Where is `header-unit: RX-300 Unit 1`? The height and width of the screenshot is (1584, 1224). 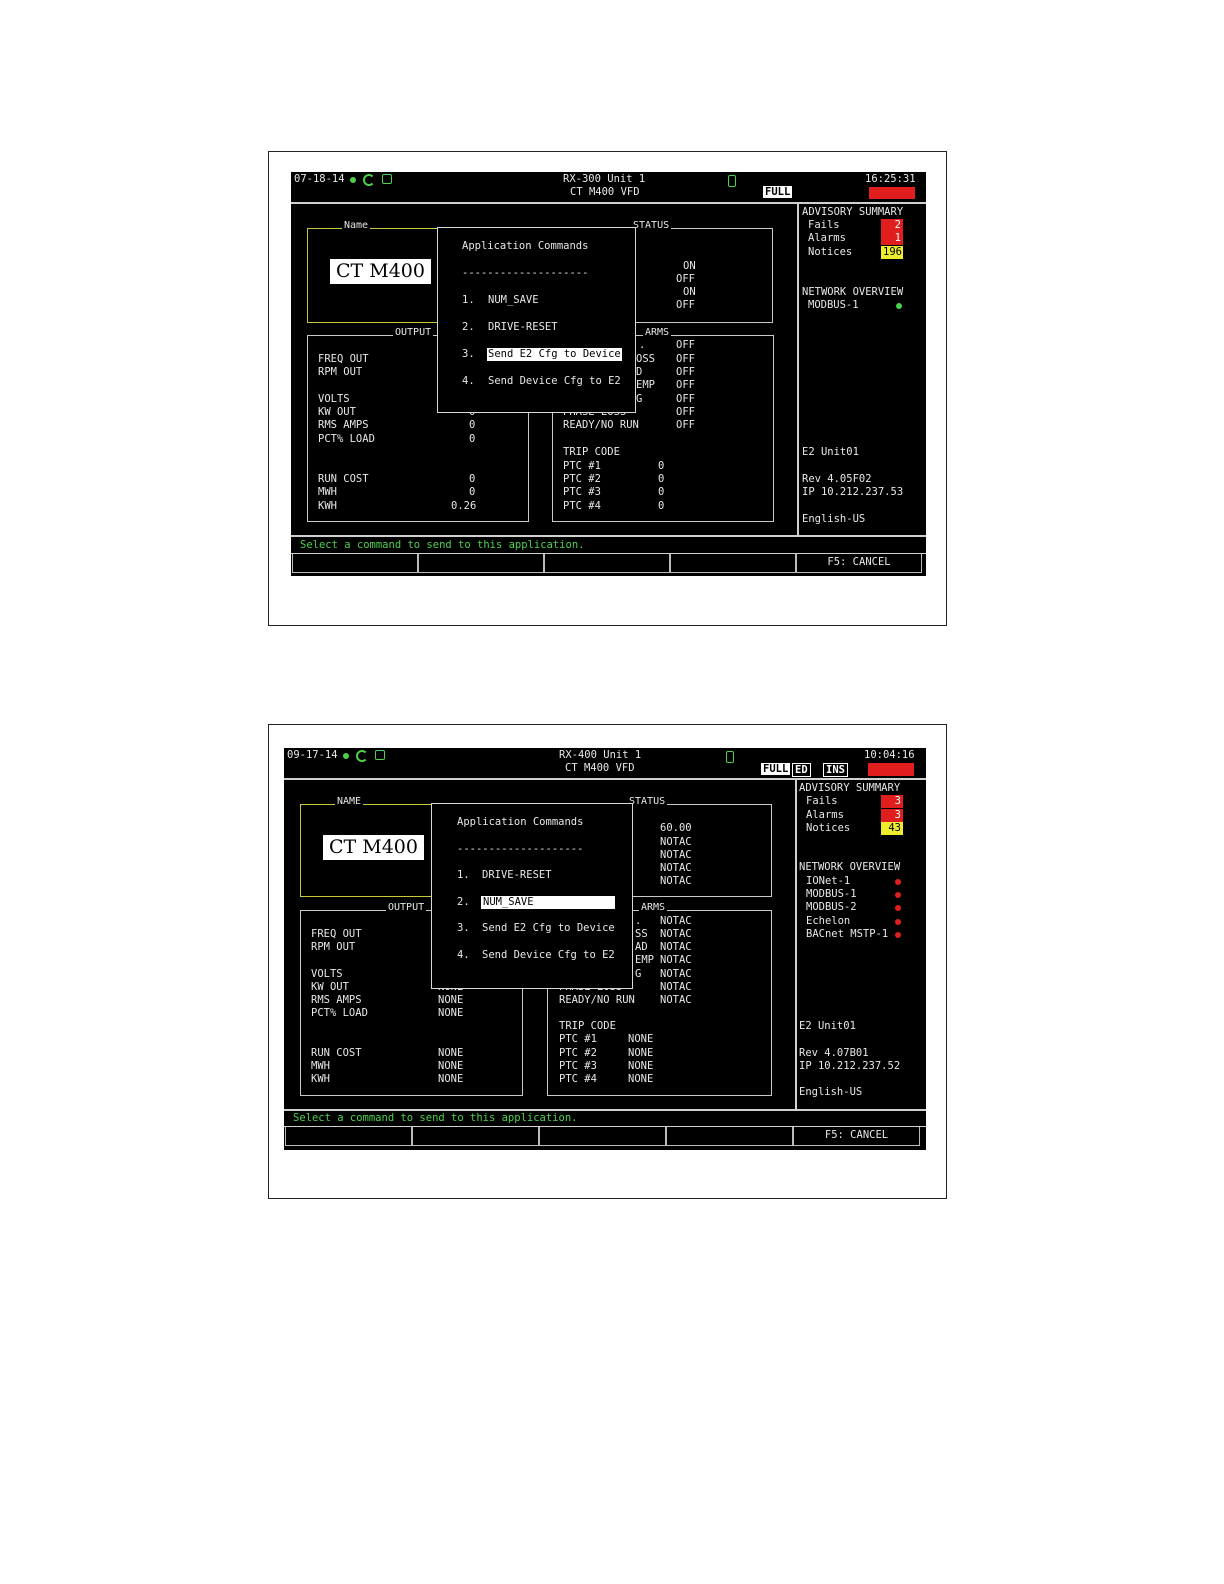
header-unit: RX-300 Unit 1 is located at coordinates (604, 179).